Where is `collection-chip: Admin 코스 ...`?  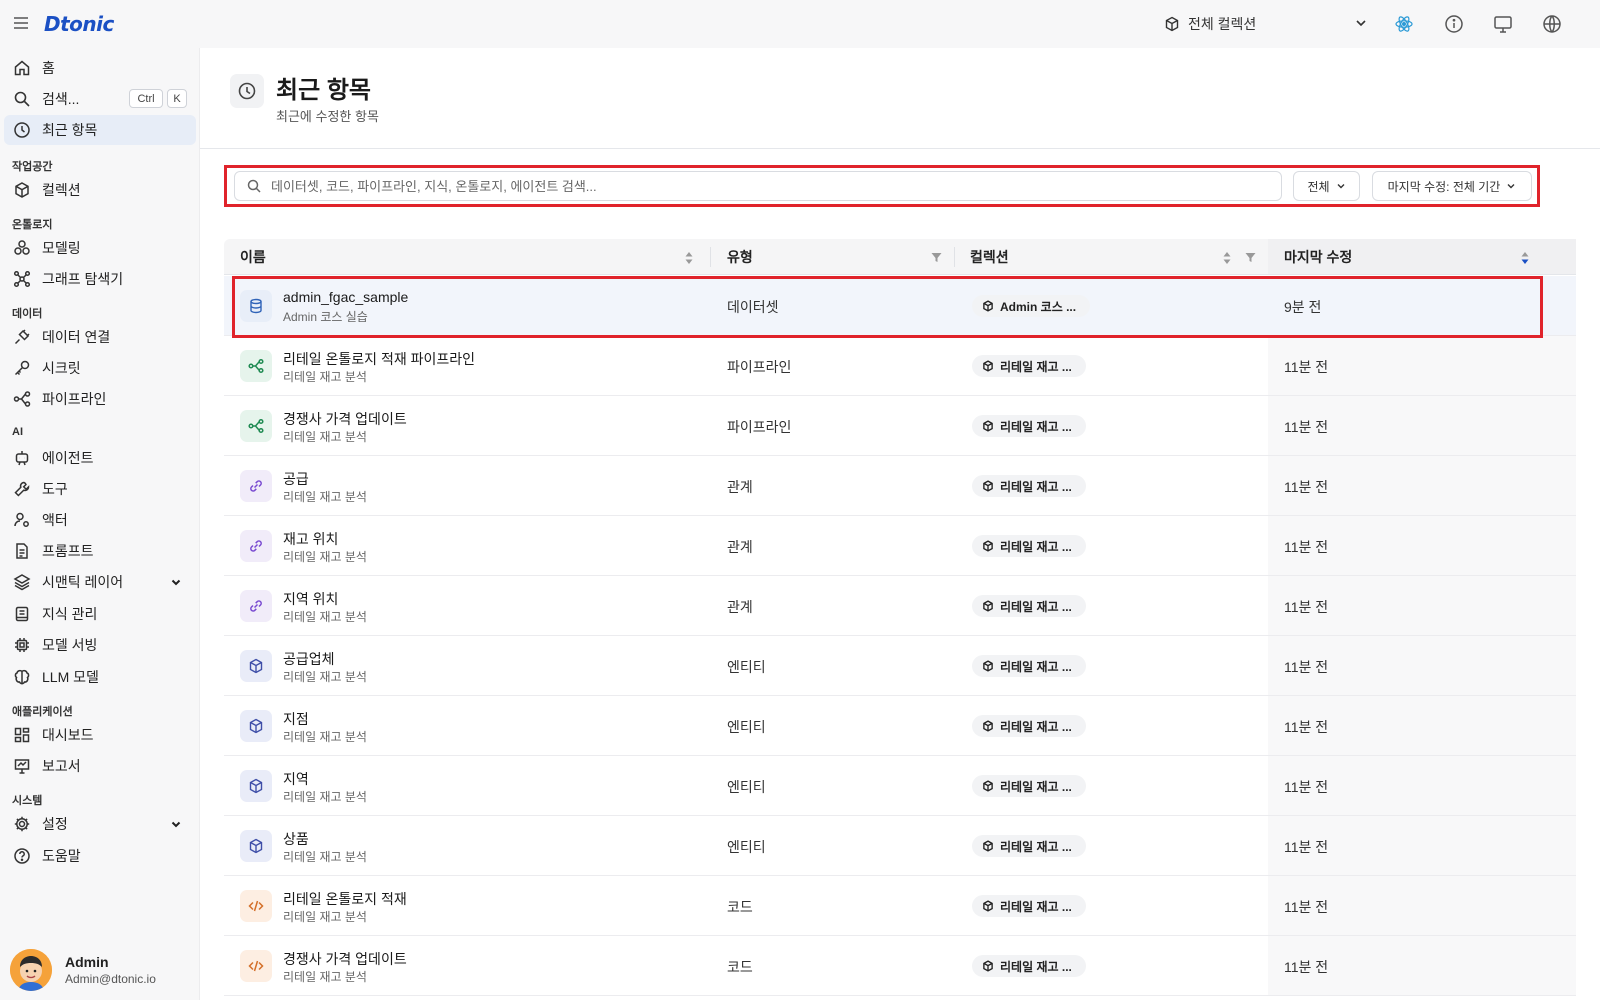
collection-chip: Admin 코스 ... is located at coordinates (1031, 306).